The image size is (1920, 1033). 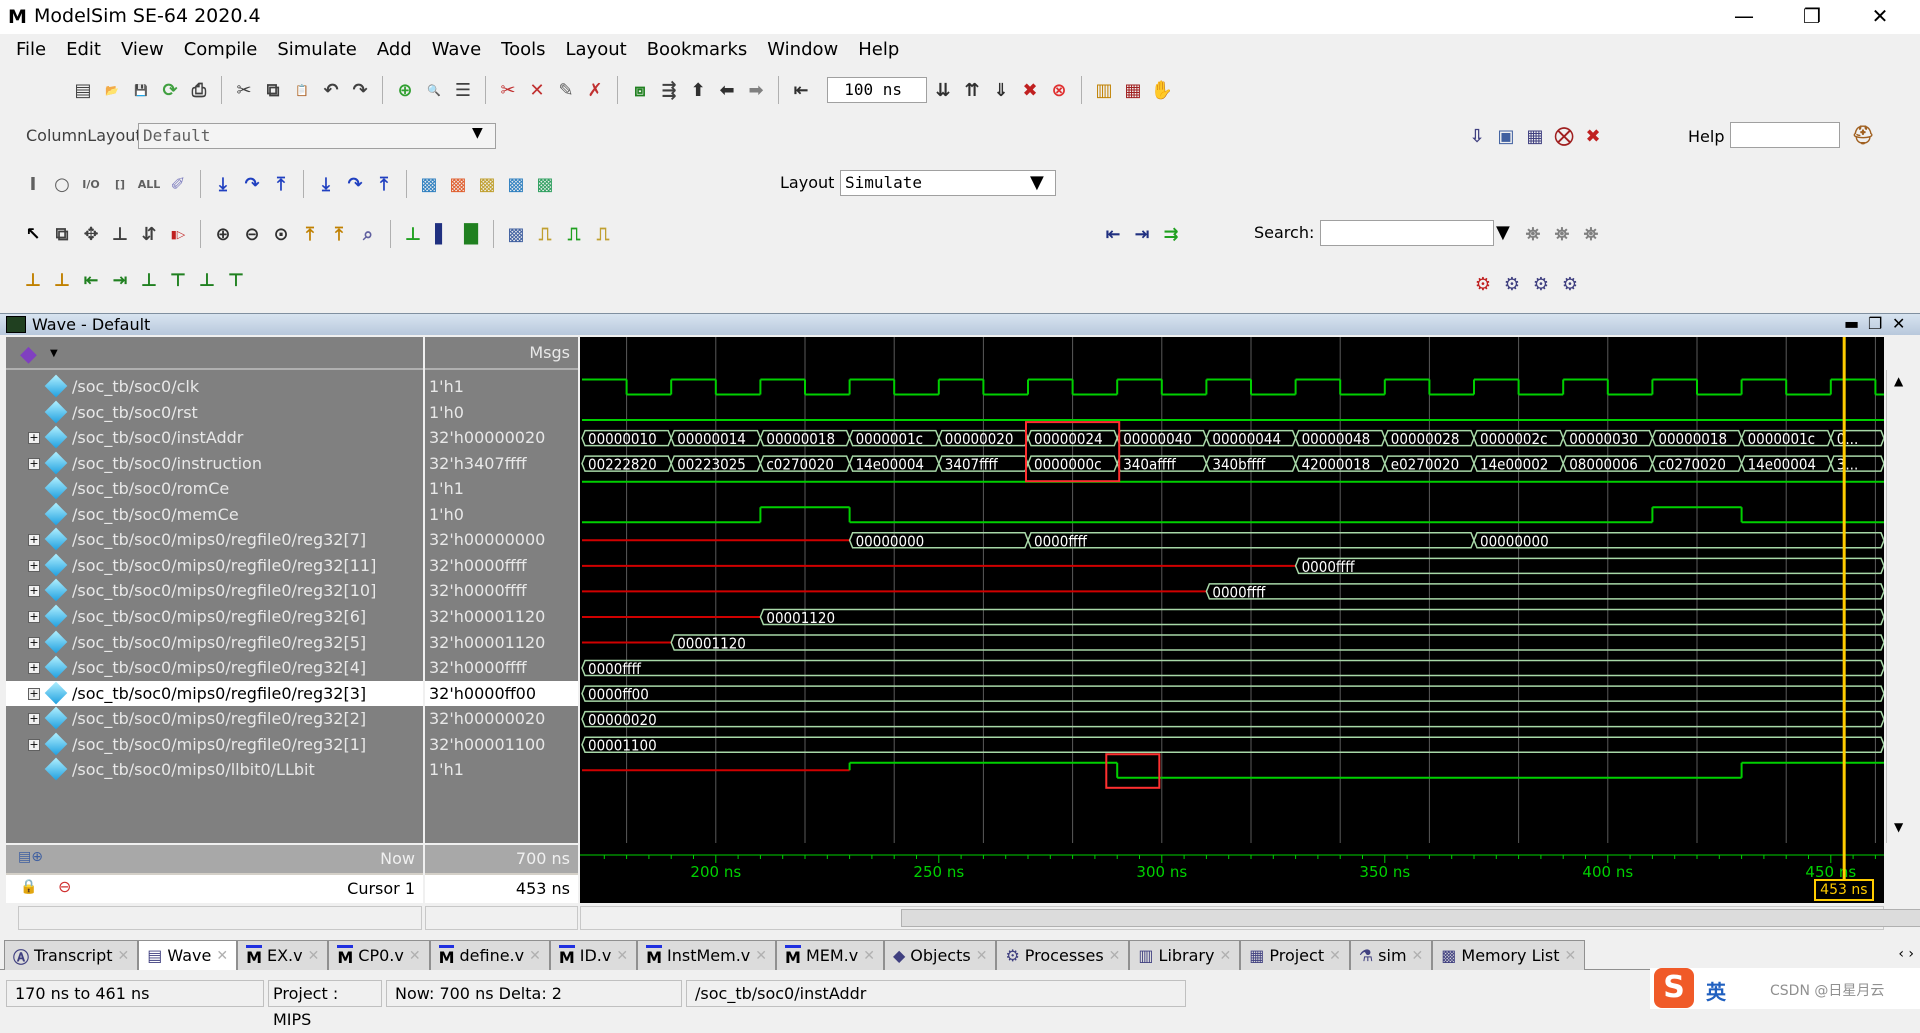 What do you see at coordinates (28, 354) in the screenshot?
I see `add-signals-icon: ◆` at bounding box center [28, 354].